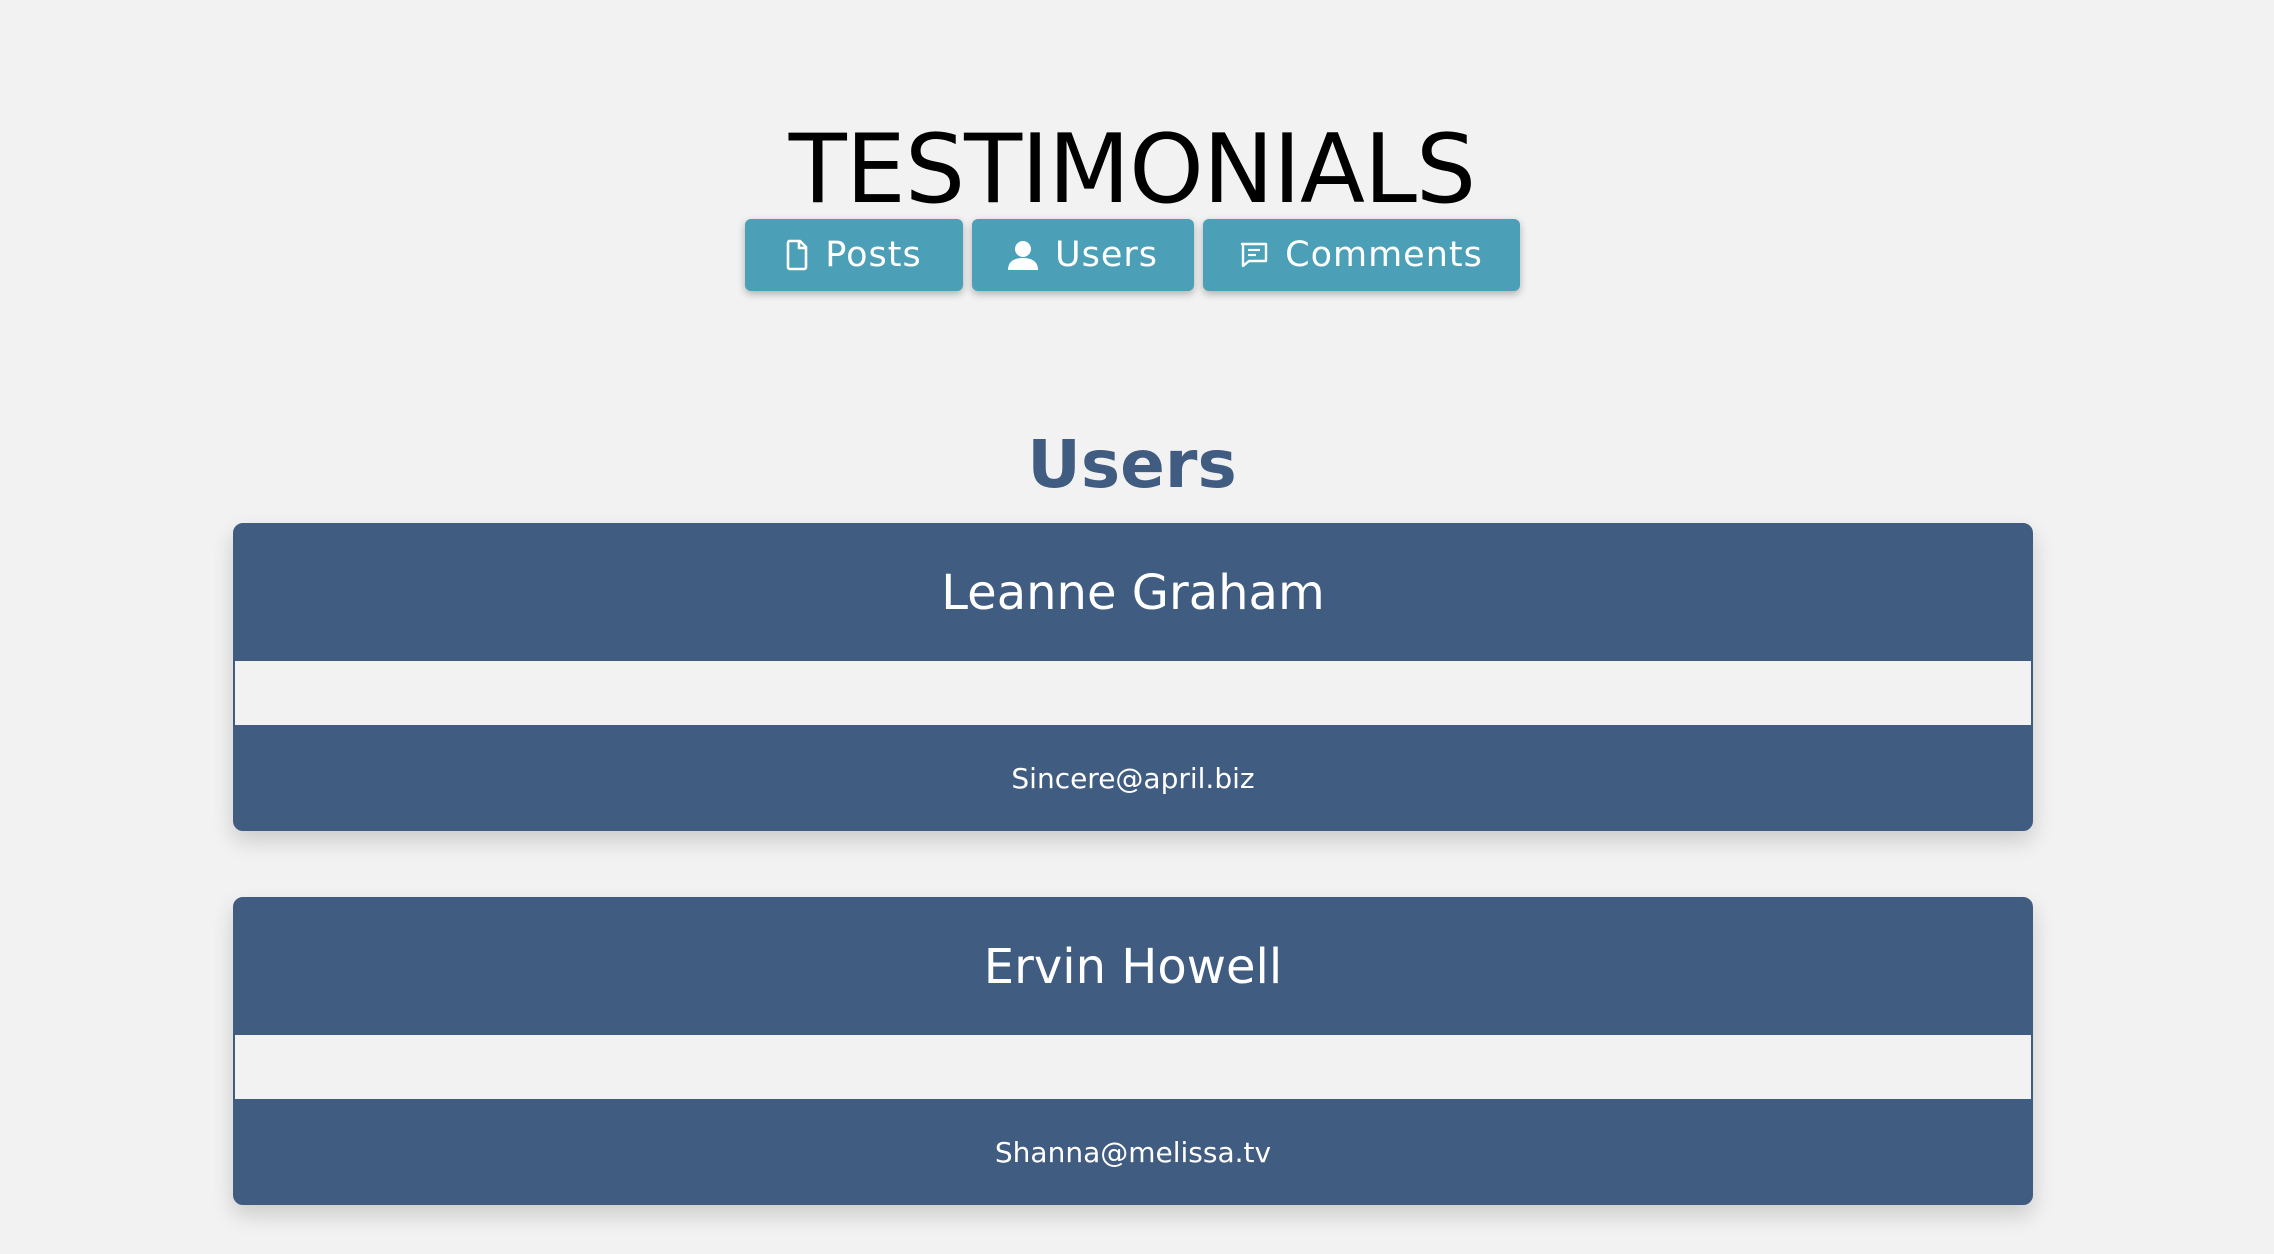 The width and height of the screenshot is (2274, 1254). I want to click on posts-button: Posts, so click(853, 255).